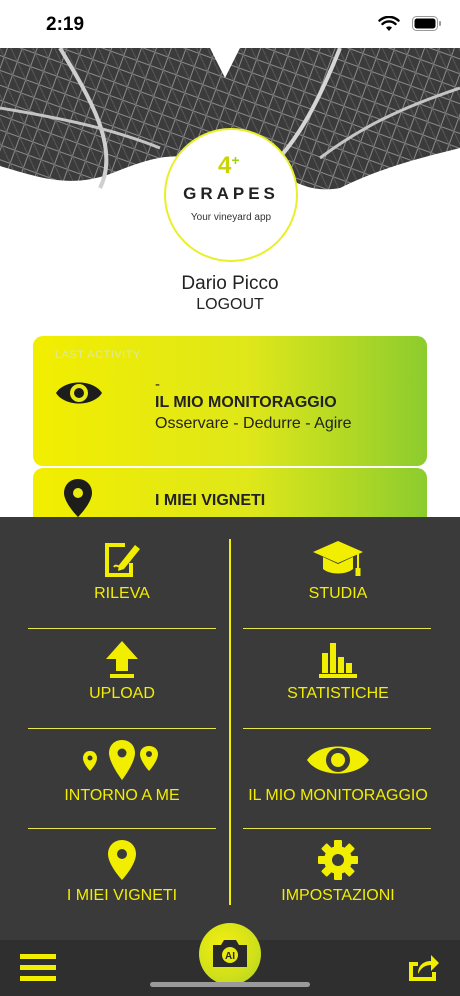 The width and height of the screenshot is (460, 996). I want to click on share-icon, so click(423, 967).